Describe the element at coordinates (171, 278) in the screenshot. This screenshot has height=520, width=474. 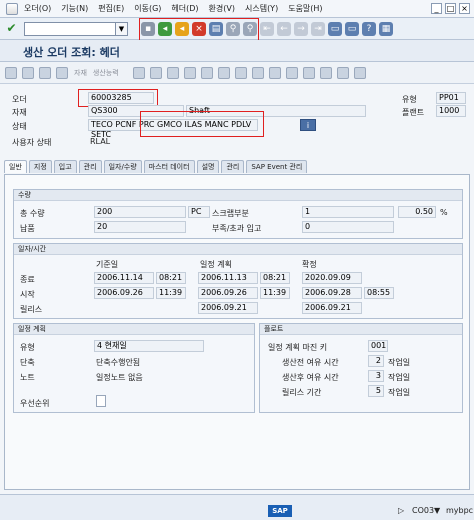
I see `end-basic-time-field: 08:21` at that location.